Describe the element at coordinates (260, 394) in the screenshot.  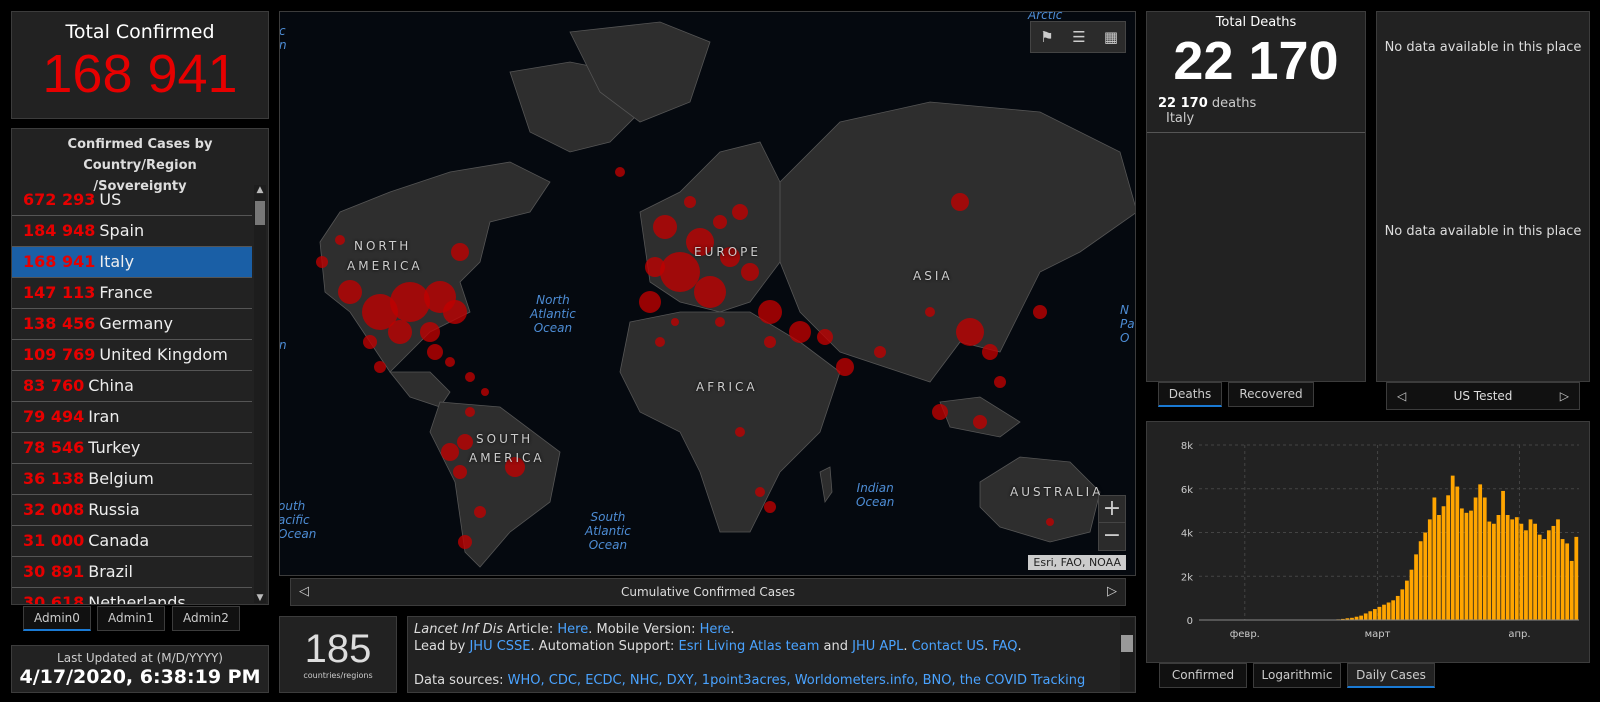
I see `country-list-scrollbar: ▲ ▼` at that location.